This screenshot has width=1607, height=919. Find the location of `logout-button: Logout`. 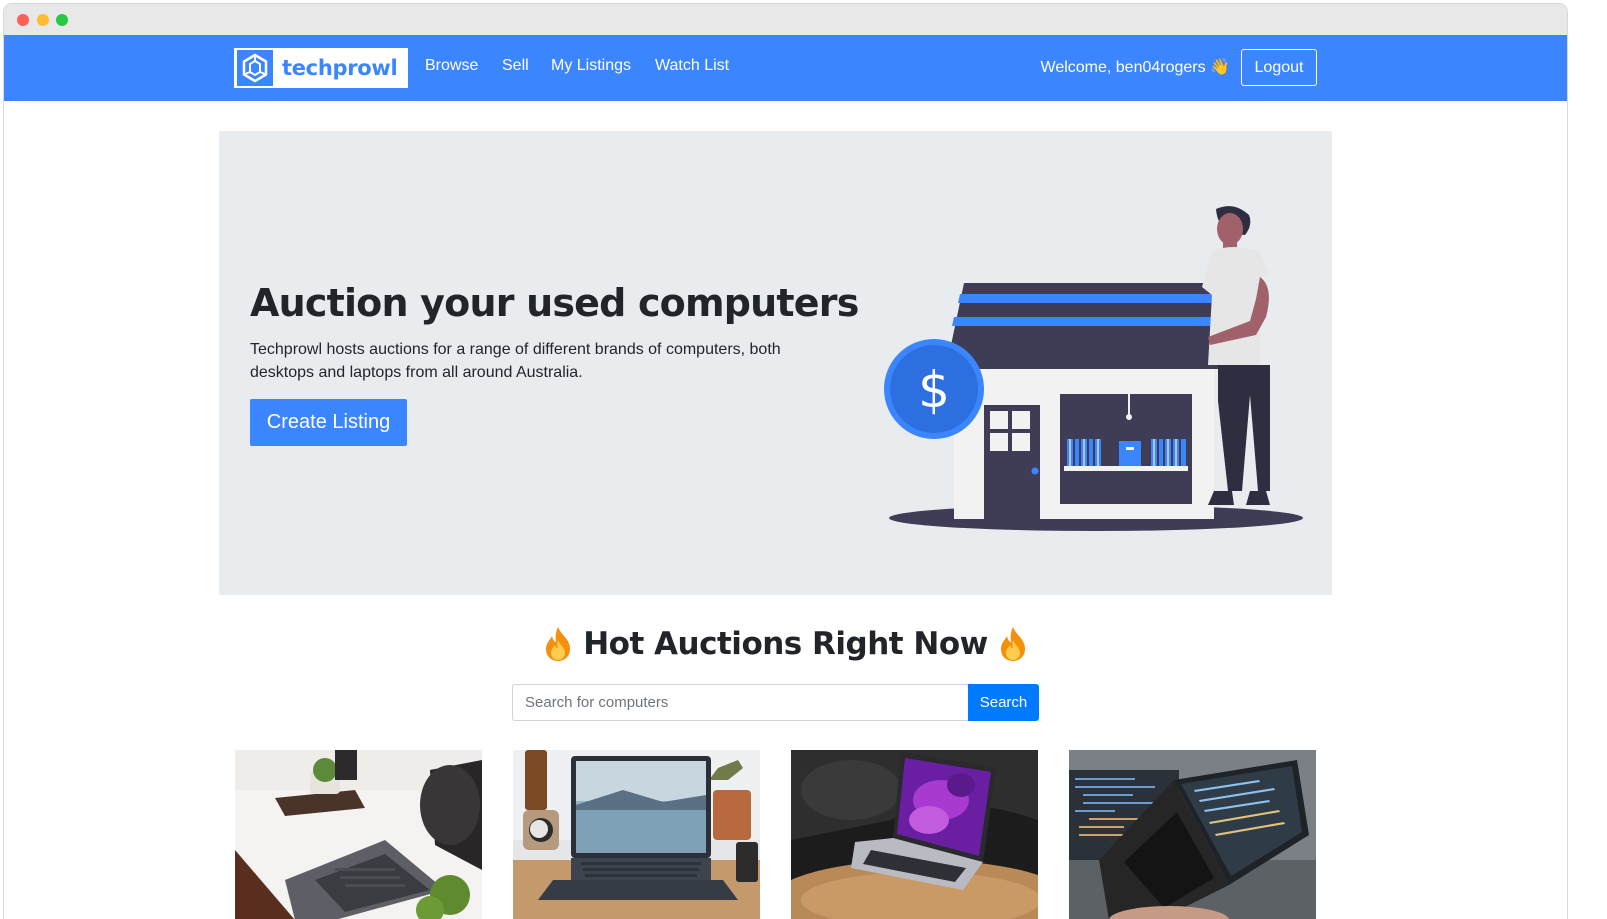

logout-button: Logout is located at coordinates (1279, 67).